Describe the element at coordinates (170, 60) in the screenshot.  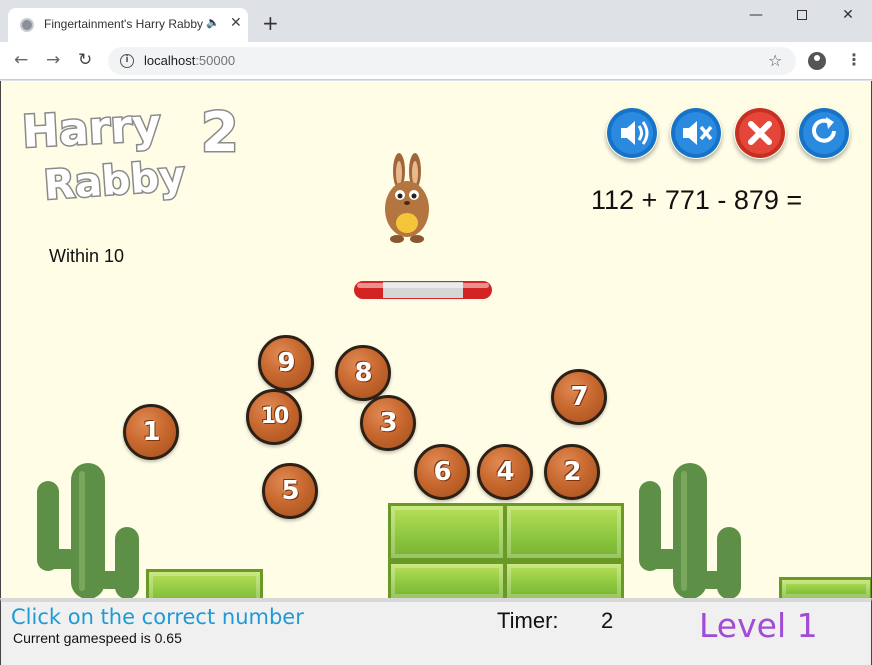
I see `url-host: localhost` at that location.